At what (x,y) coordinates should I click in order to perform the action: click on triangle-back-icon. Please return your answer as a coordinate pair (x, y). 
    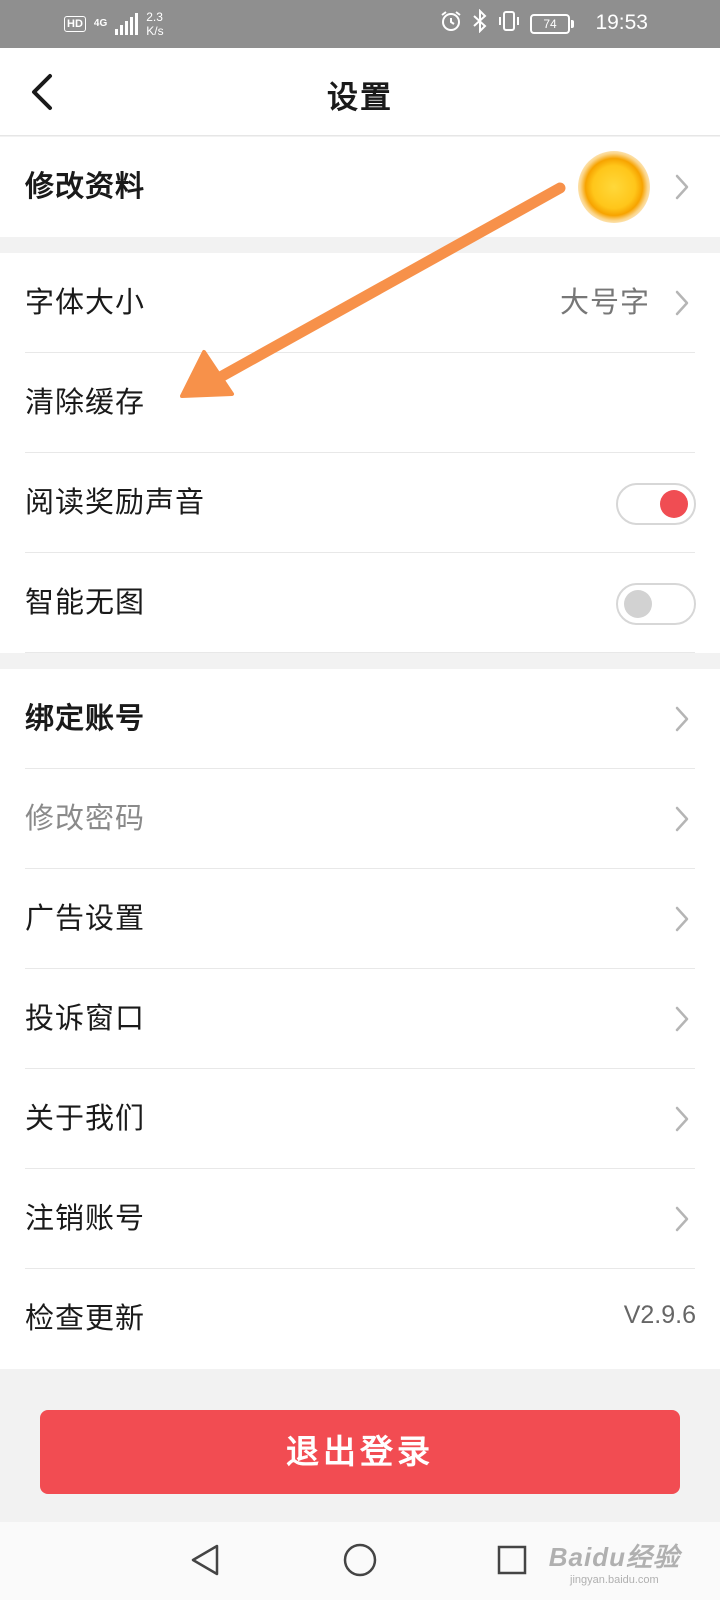
    Looking at the image, I should click on (205, 1560).